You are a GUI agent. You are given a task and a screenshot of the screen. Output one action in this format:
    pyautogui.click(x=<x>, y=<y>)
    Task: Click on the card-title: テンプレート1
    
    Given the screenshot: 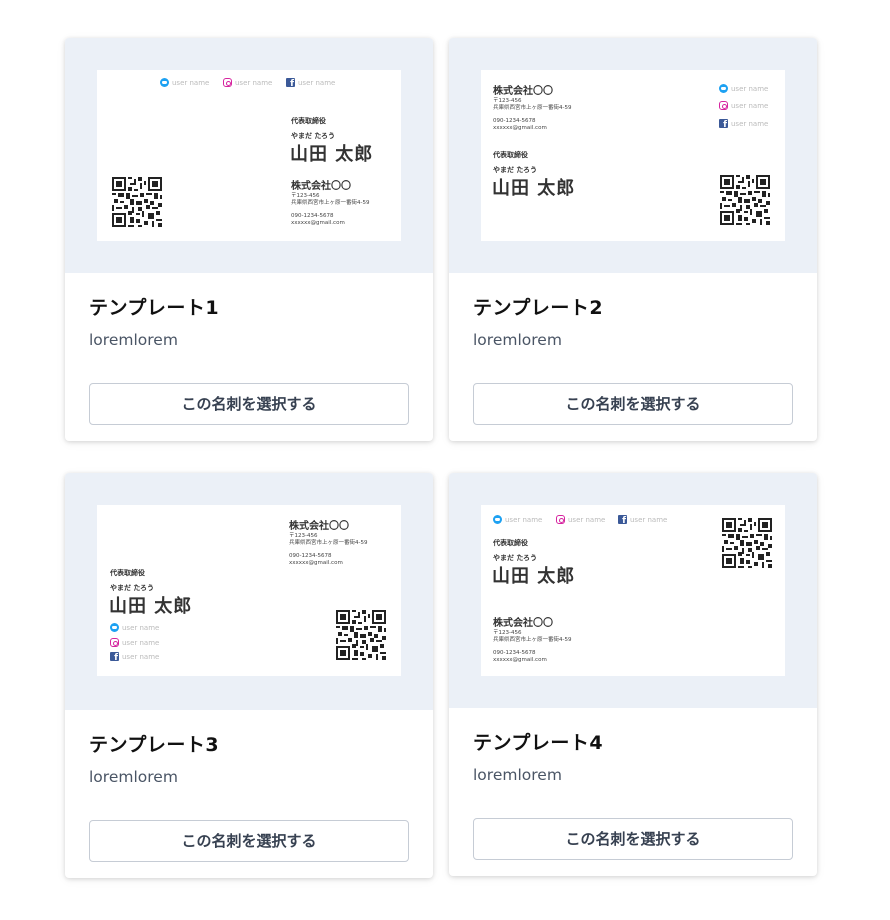 What is the action you would take?
    pyautogui.click(x=154, y=308)
    